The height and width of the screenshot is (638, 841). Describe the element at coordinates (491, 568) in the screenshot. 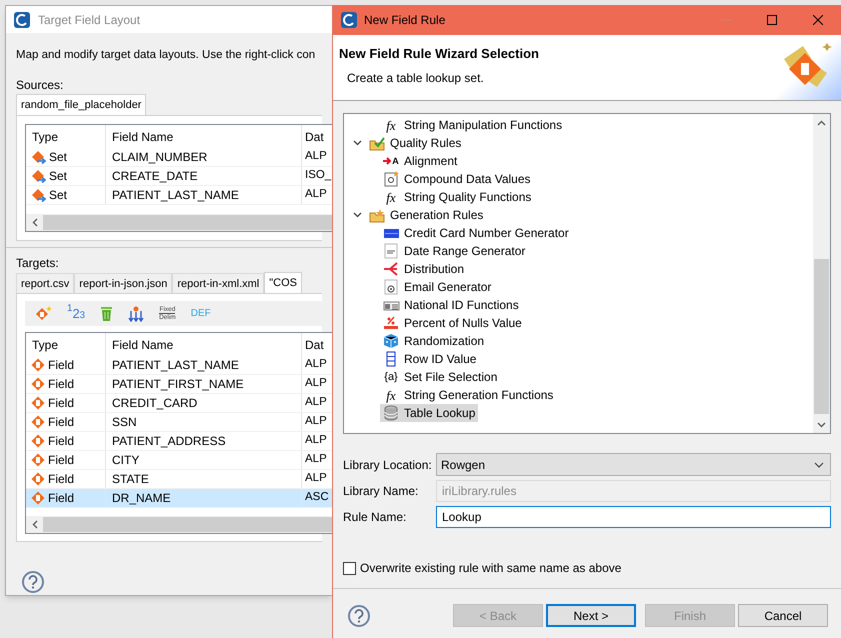

I see `checkbox-label: Overwrite existing rule with same name as above` at that location.